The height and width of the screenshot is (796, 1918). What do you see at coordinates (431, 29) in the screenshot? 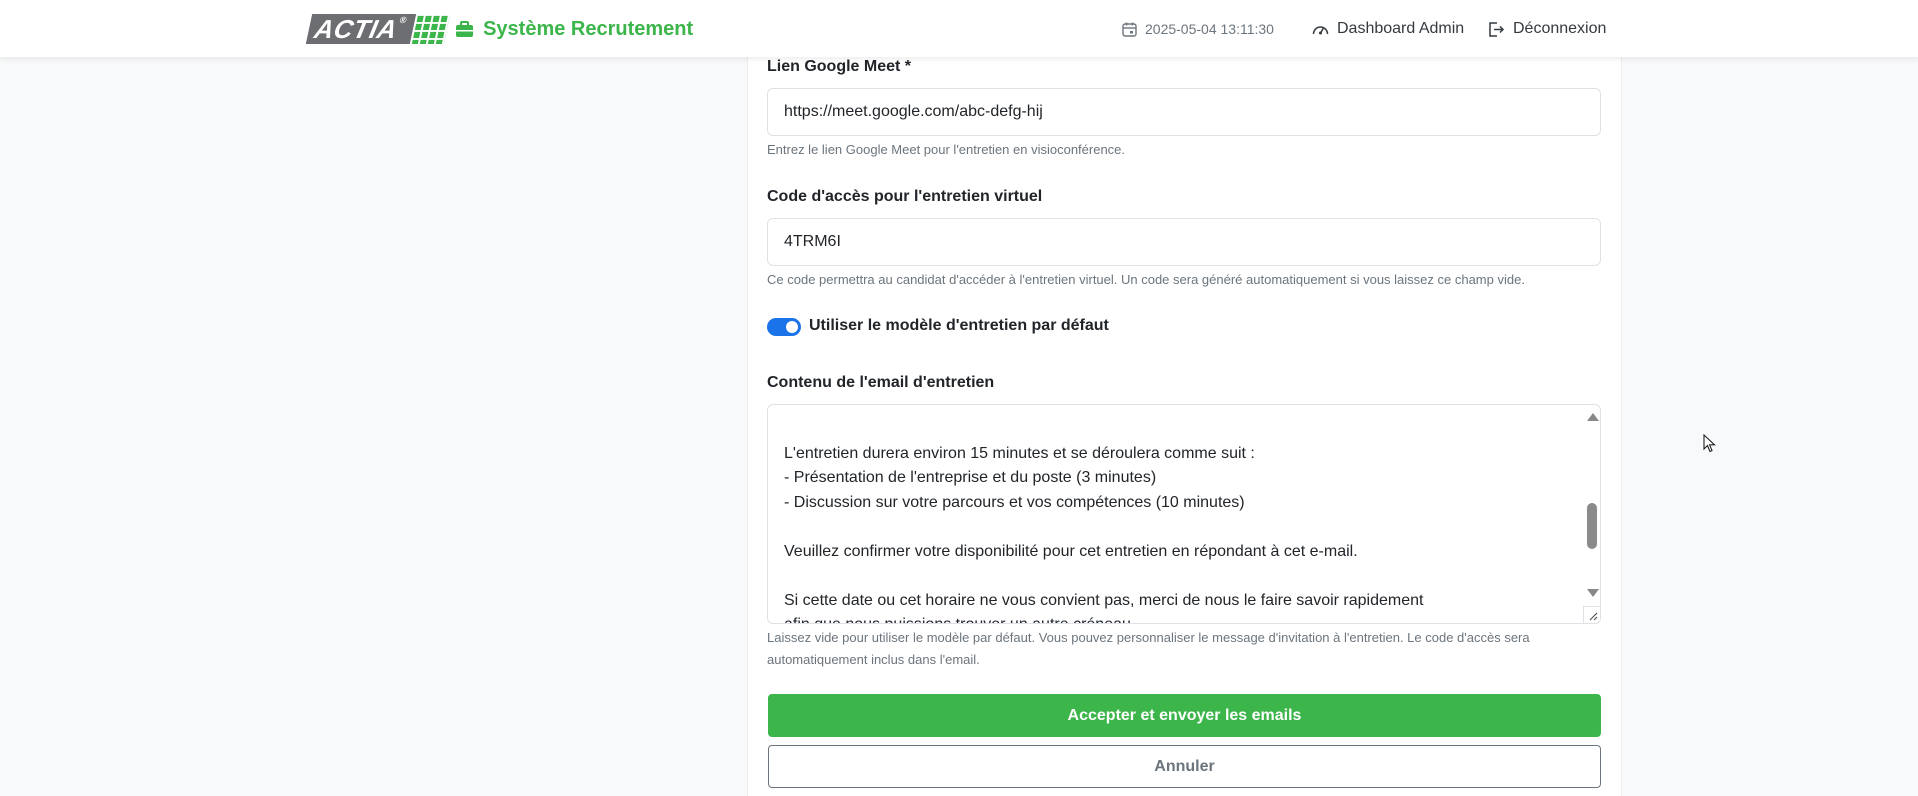
I see `logo-grid-mark` at bounding box center [431, 29].